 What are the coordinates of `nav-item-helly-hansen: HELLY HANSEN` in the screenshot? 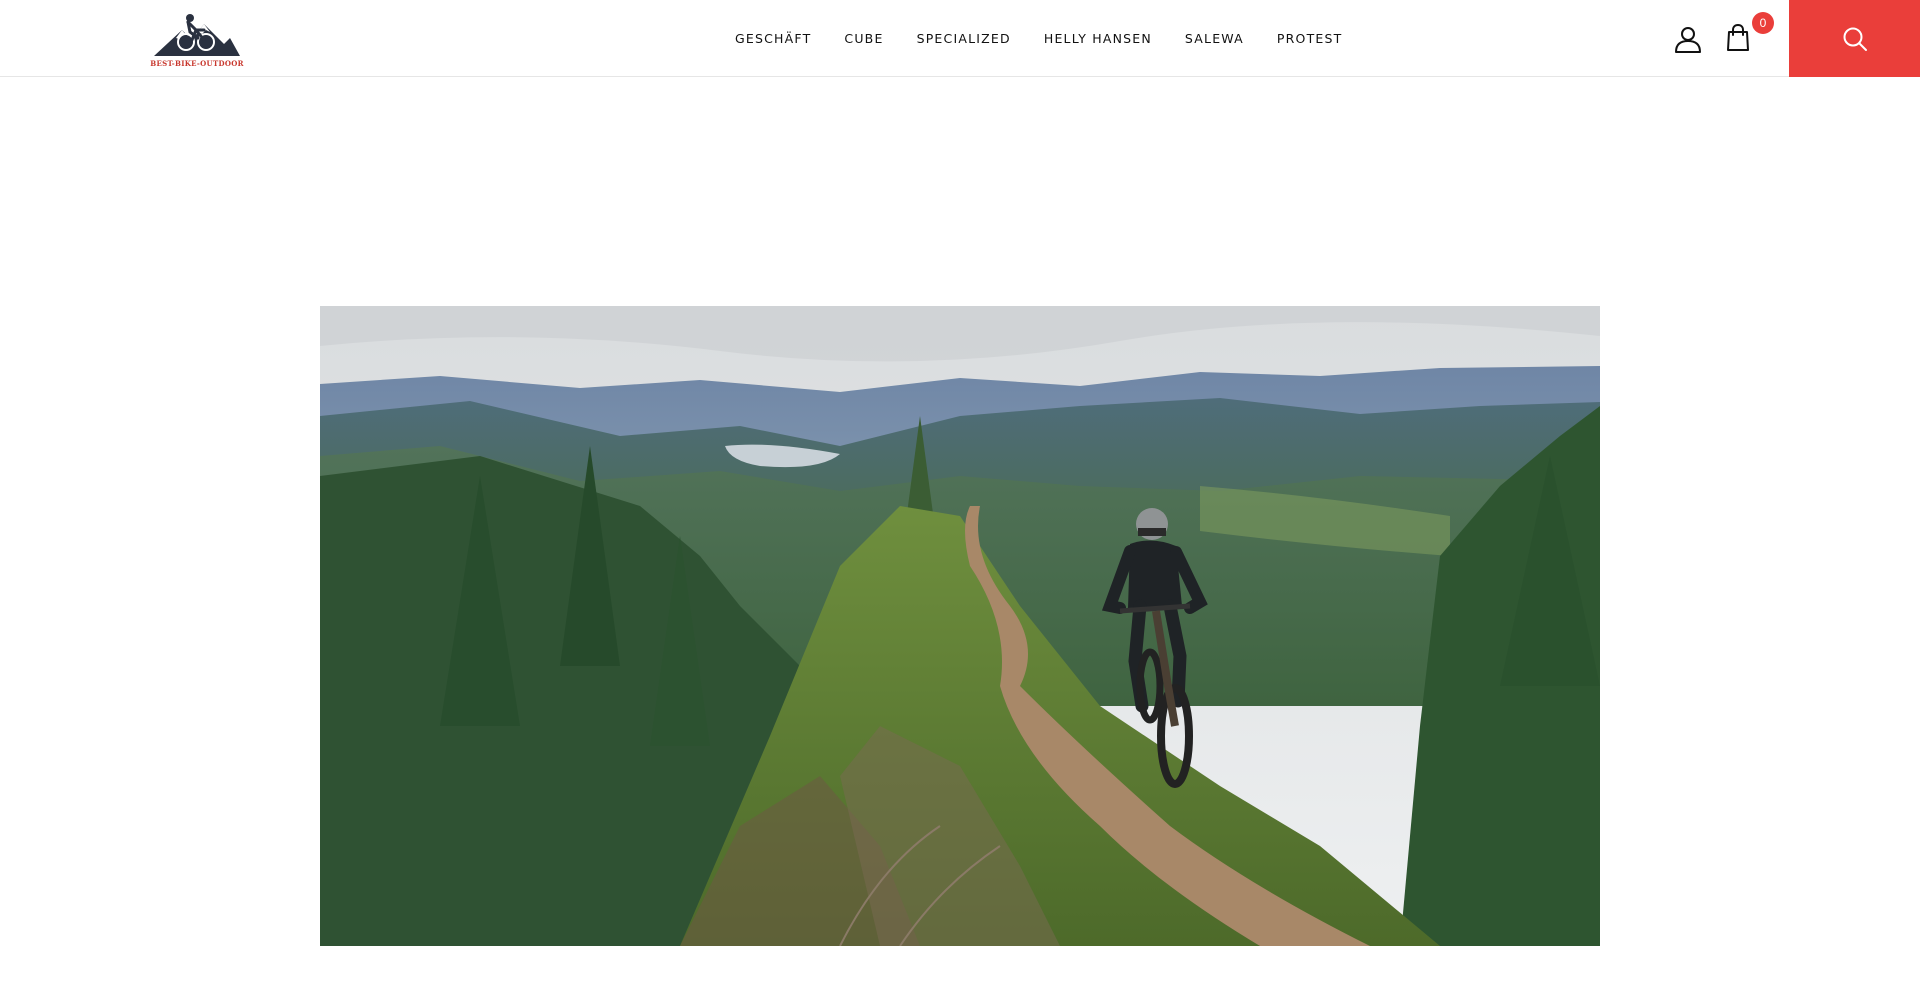 It's located at (1098, 38).